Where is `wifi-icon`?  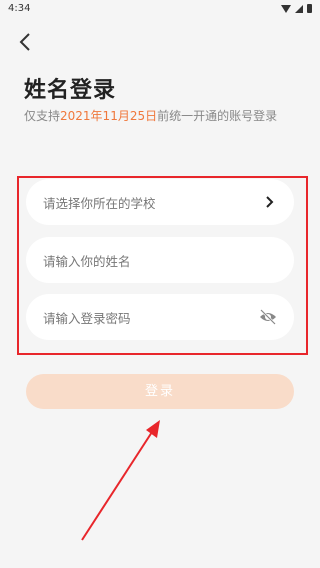 wifi-icon is located at coordinates (286, 8).